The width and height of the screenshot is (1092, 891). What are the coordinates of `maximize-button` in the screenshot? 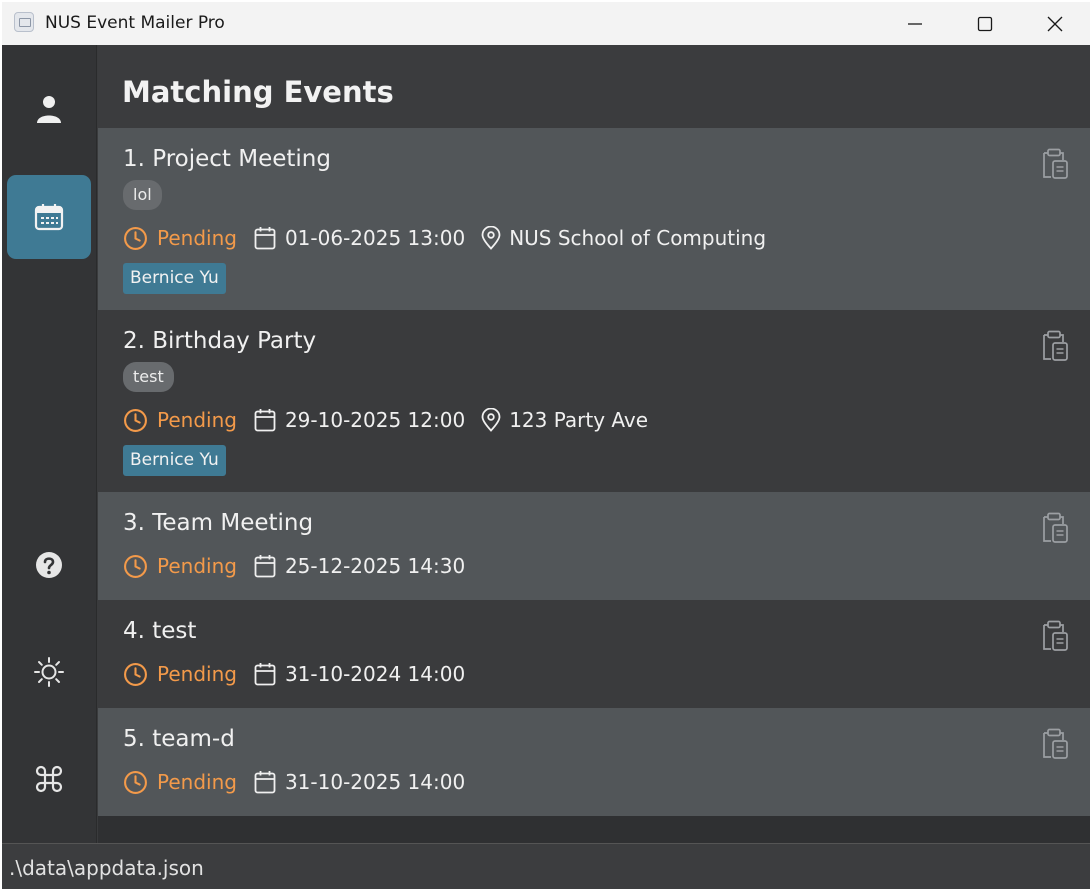 It's located at (985, 23).